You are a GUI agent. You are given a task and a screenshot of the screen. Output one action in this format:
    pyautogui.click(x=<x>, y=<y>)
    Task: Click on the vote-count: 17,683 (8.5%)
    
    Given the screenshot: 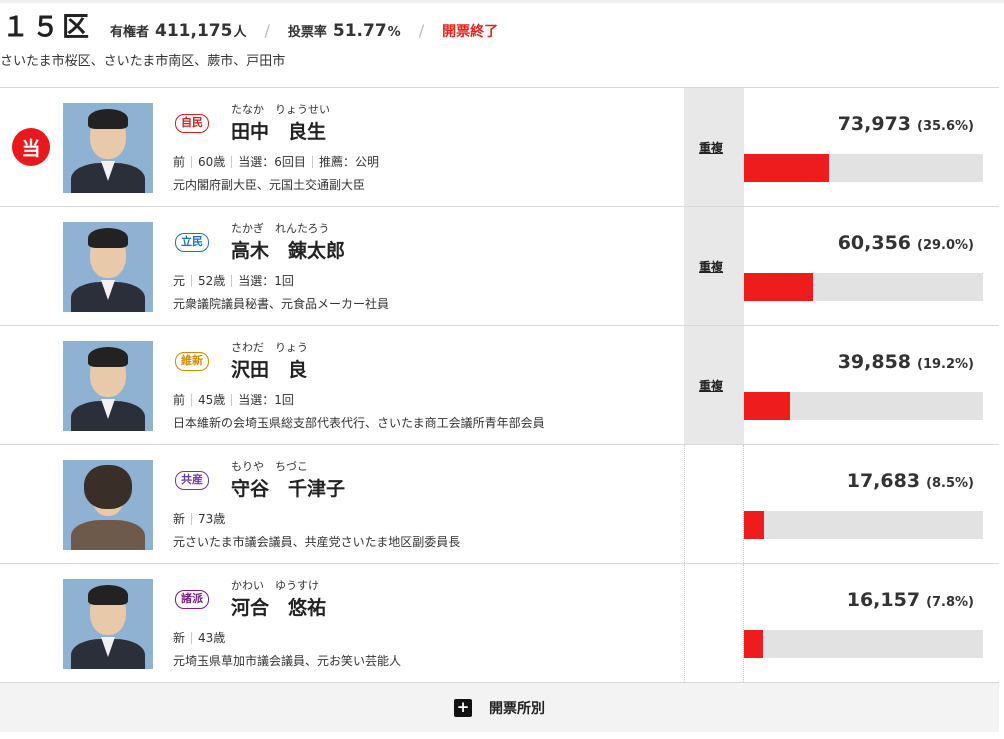 What is the action you would take?
    pyautogui.click(x=910, y=481)
    